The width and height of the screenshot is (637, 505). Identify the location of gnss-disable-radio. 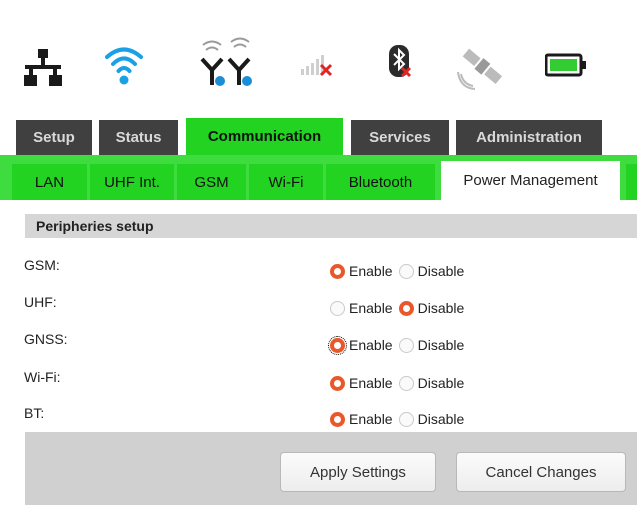
(406, 345).